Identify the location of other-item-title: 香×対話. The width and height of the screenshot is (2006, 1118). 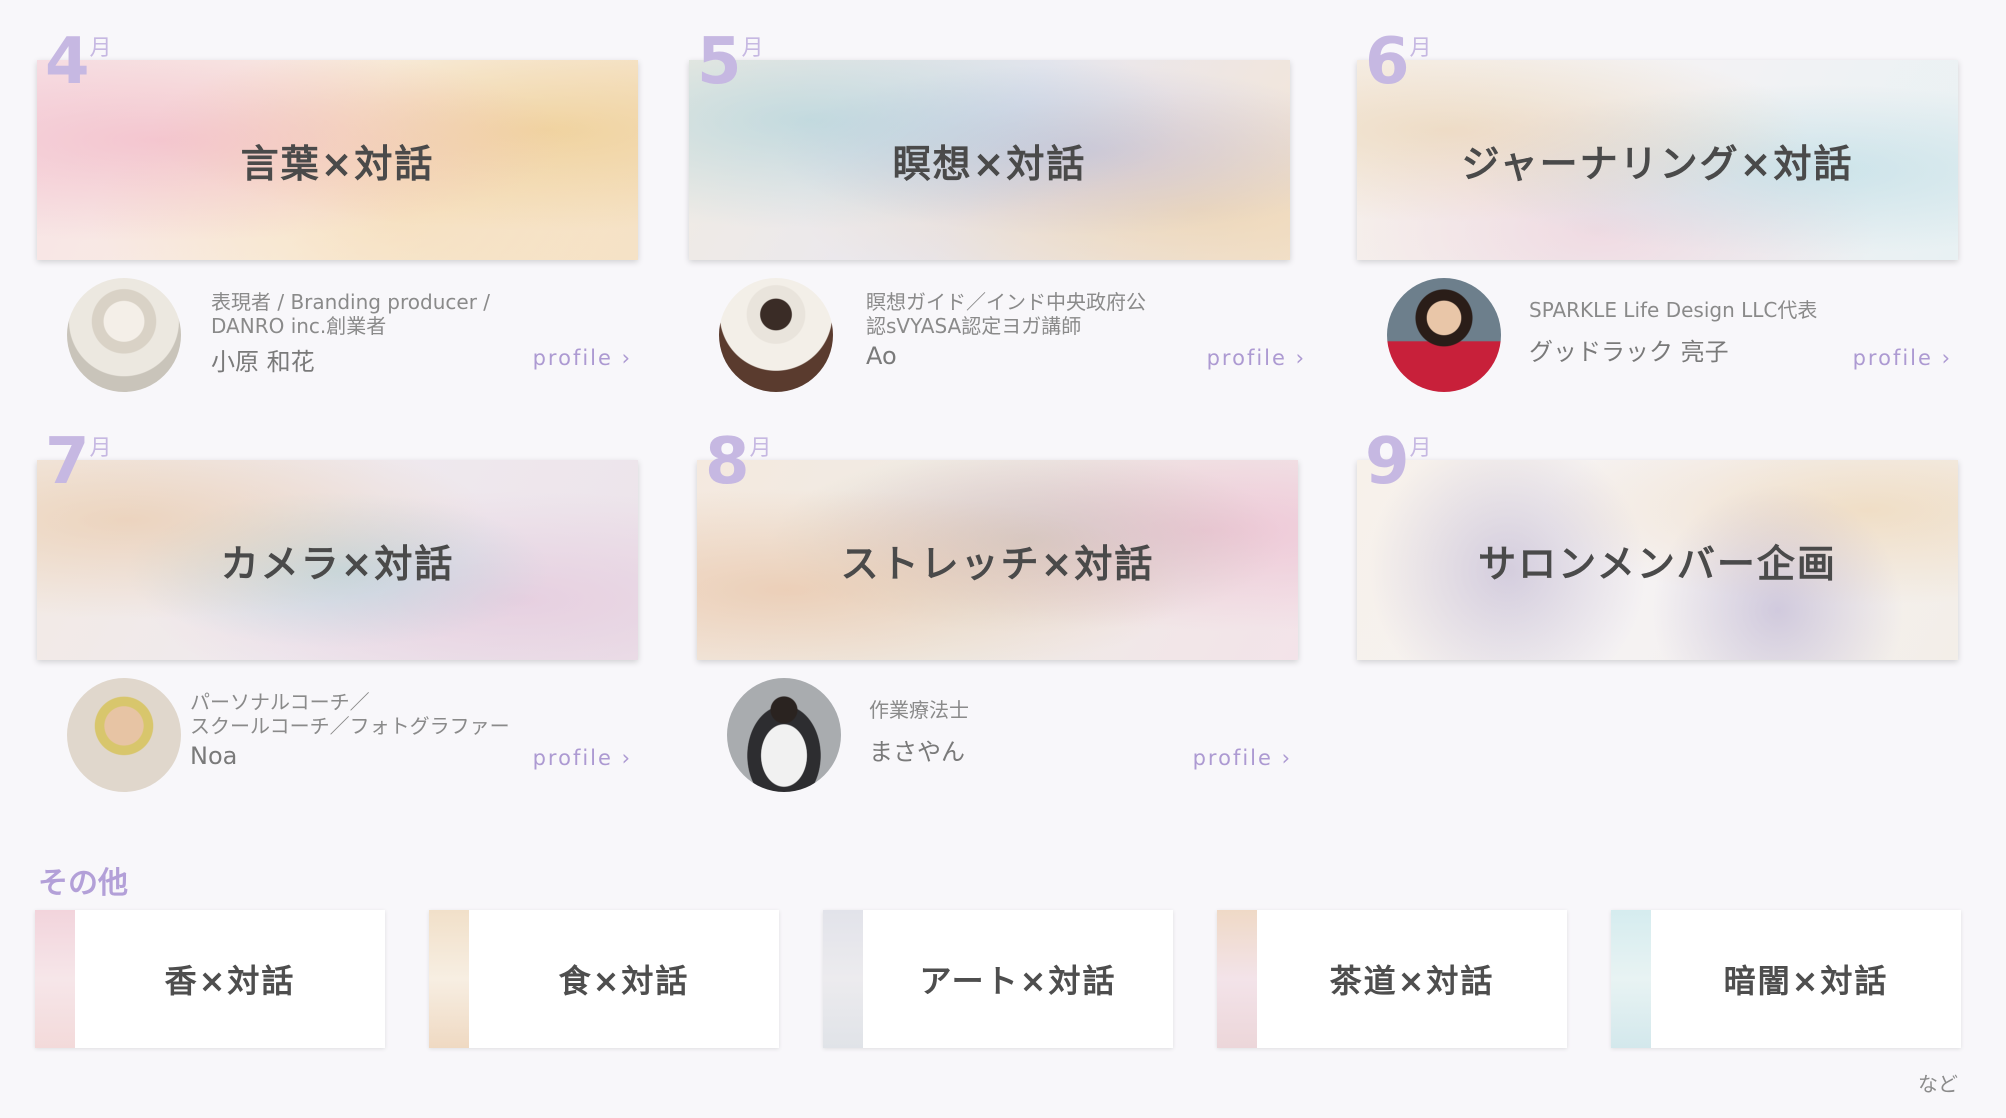
(230, 981).